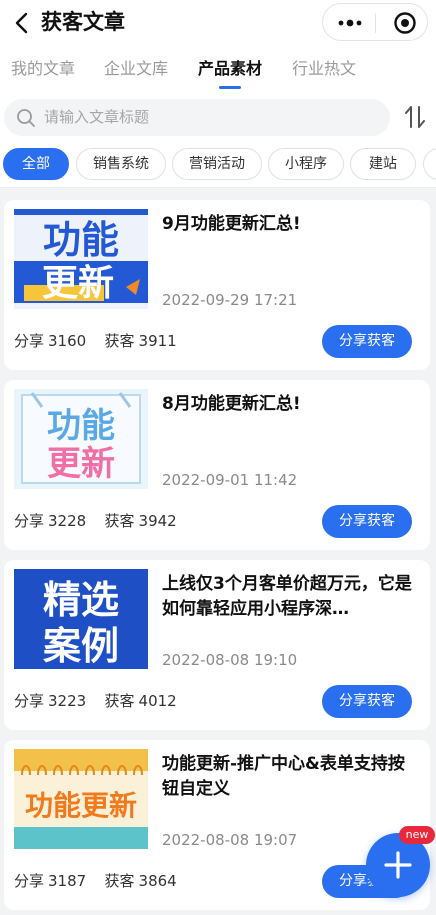  I want to click on article-thumbnail: 精选 案例, so click(81, 619).